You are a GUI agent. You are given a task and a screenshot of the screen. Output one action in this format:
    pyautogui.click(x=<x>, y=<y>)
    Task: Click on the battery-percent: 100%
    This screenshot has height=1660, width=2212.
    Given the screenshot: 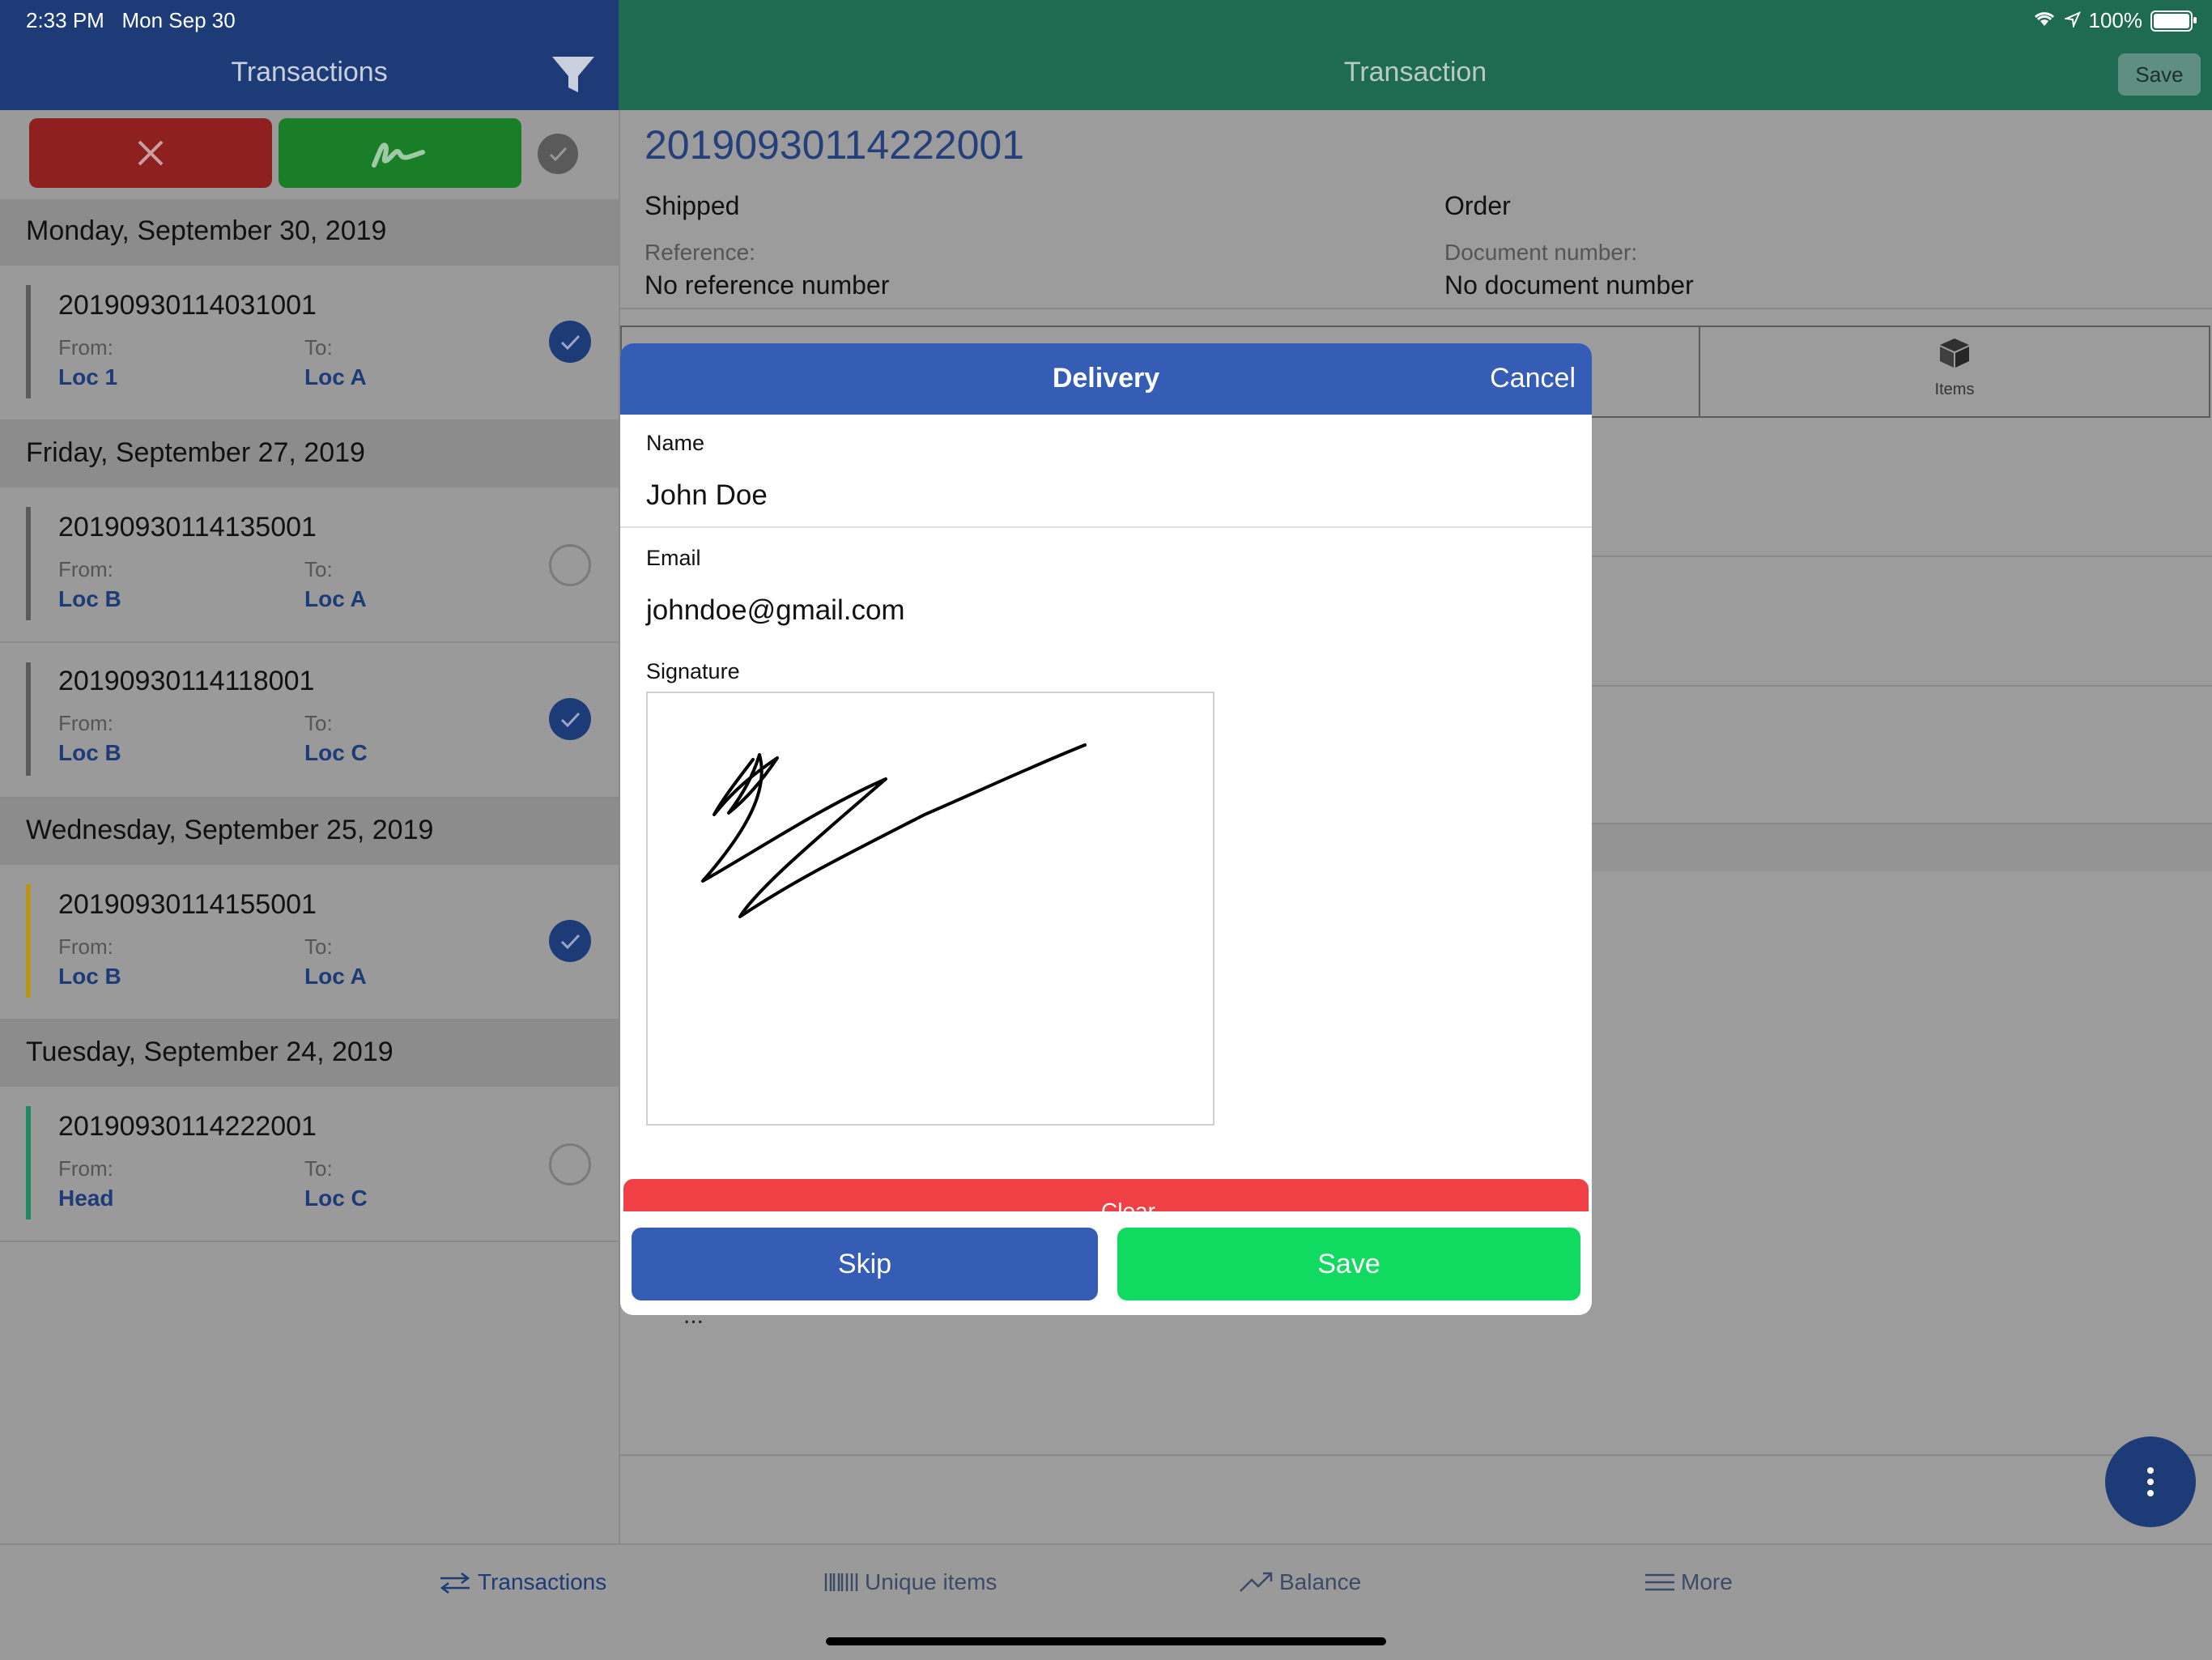 What is the action you would take?
    pyautogui.click(x=2115, y=20)
    